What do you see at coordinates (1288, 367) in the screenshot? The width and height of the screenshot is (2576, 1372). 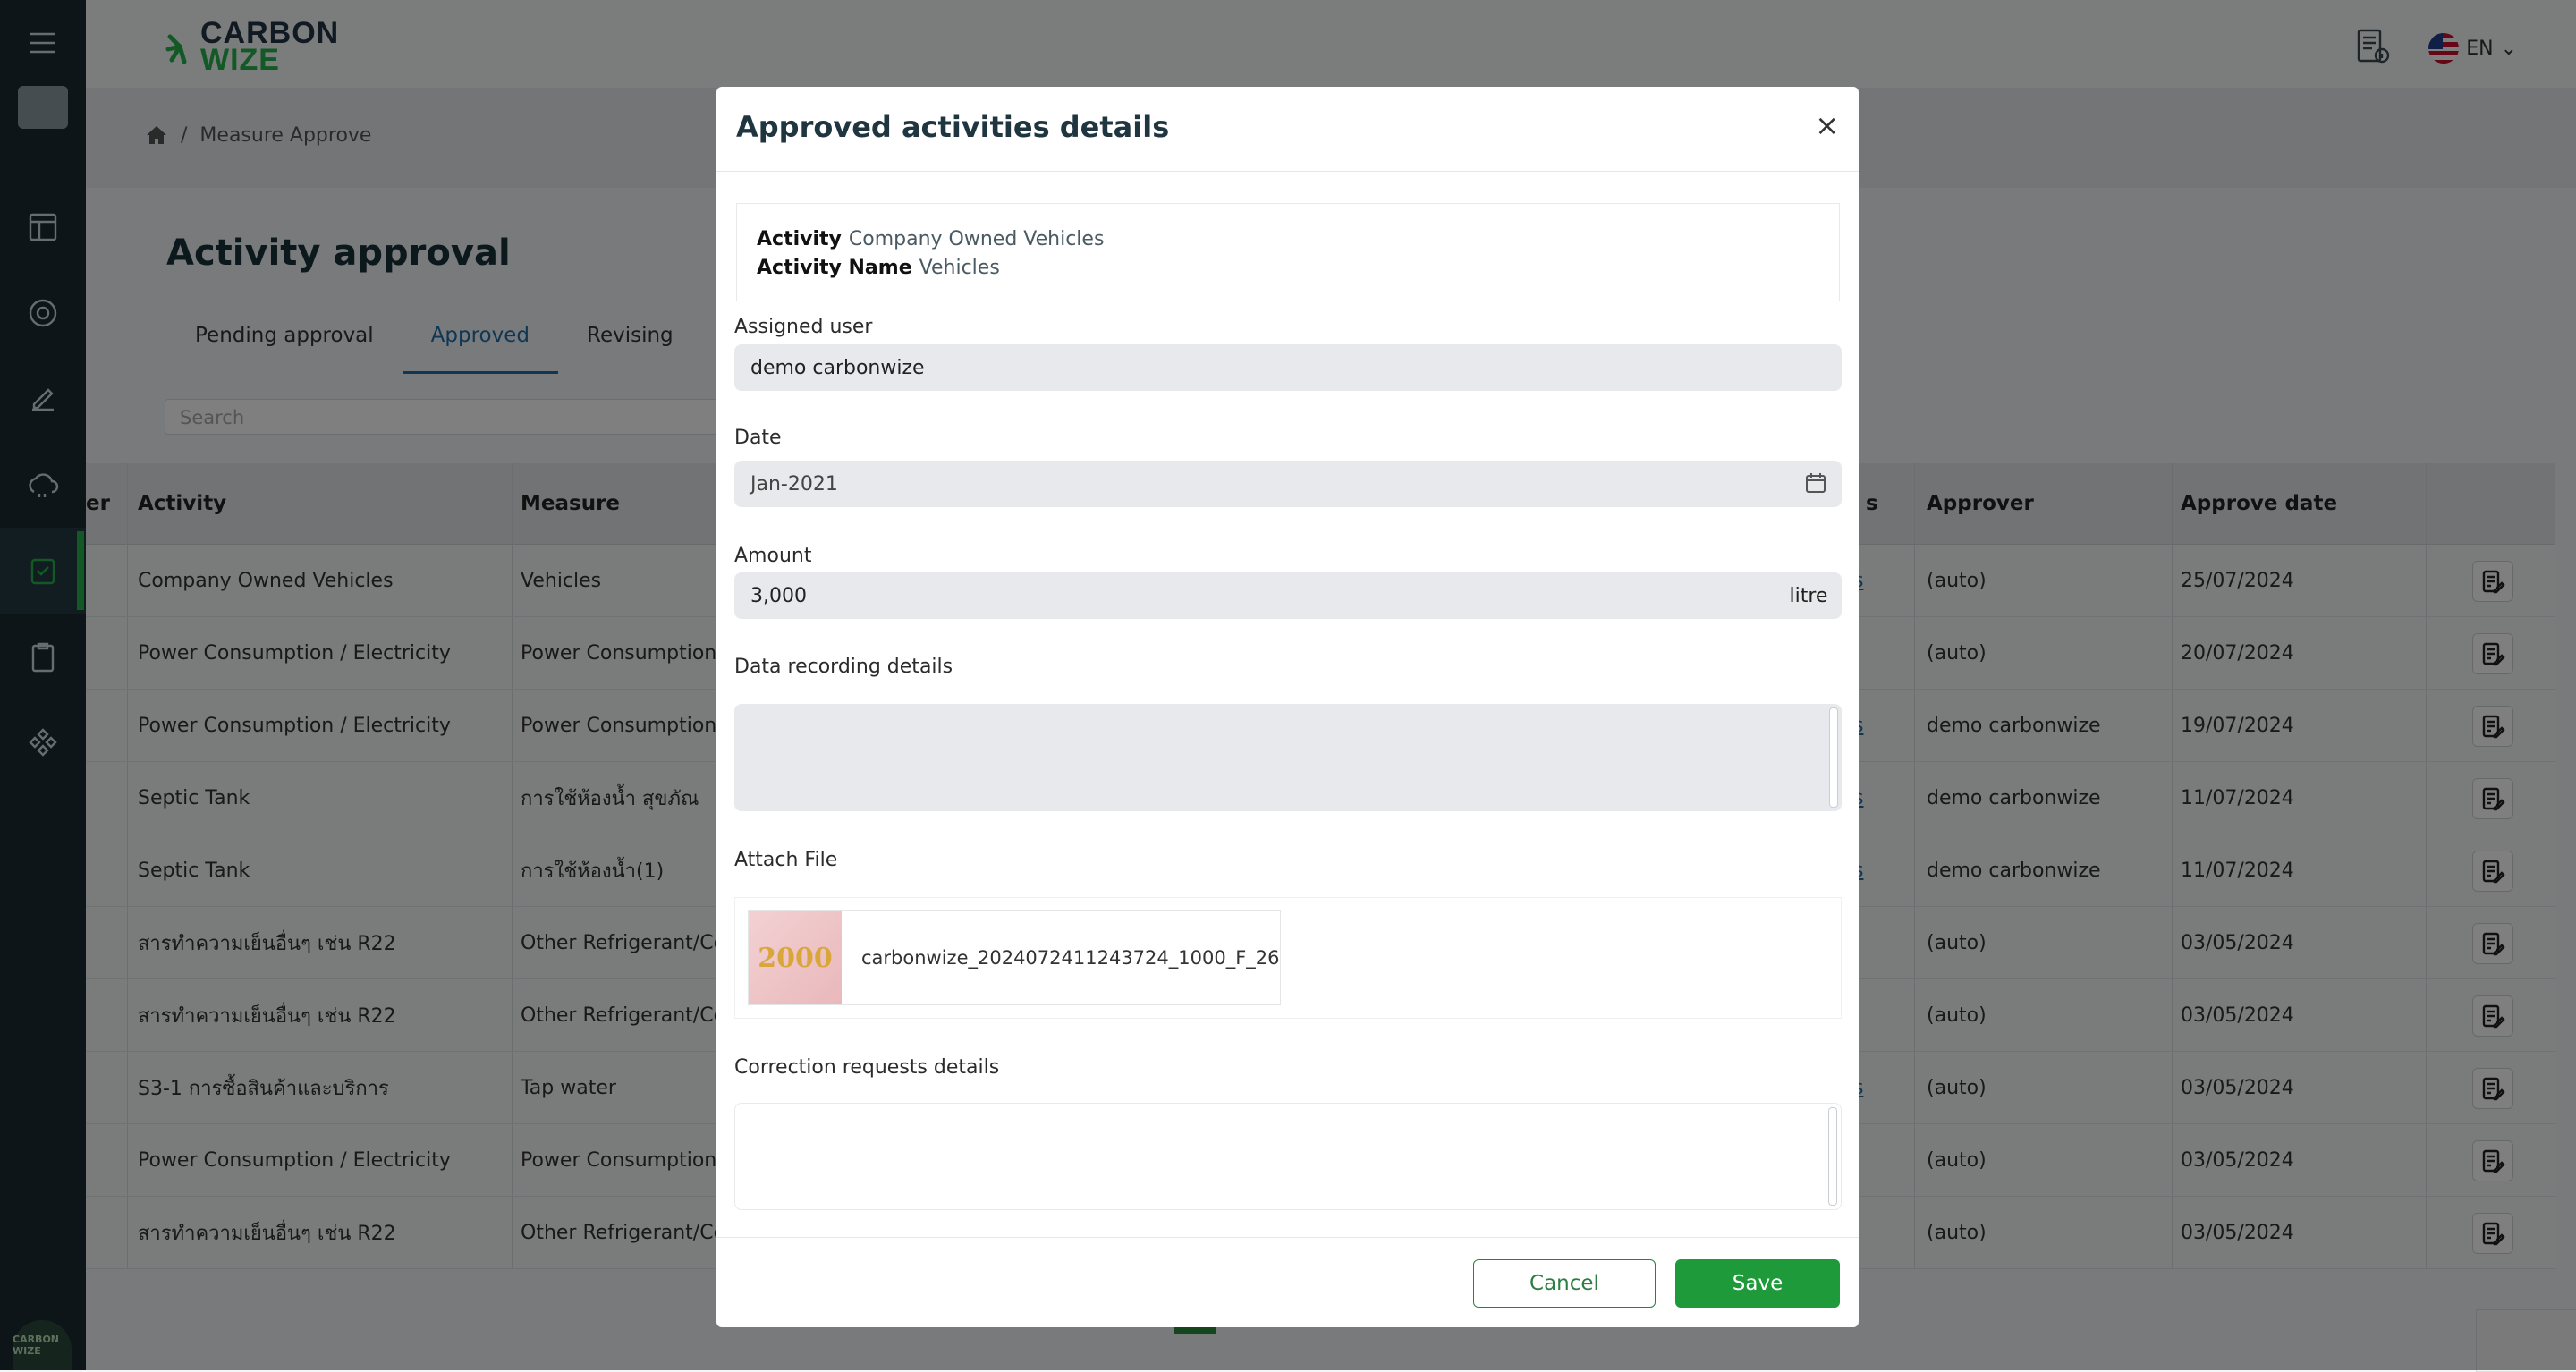 I see `assigned-user-field: demo carbonwize` at bounding box center [1288, 367].